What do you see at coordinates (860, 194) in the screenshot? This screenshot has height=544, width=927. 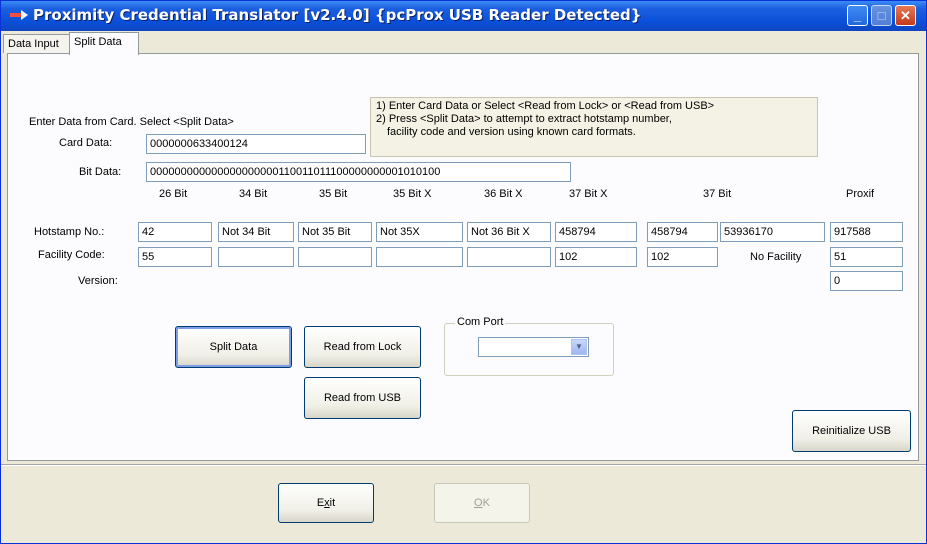 I see `col-proxif: Proxif` at bounding box center [860, 194].